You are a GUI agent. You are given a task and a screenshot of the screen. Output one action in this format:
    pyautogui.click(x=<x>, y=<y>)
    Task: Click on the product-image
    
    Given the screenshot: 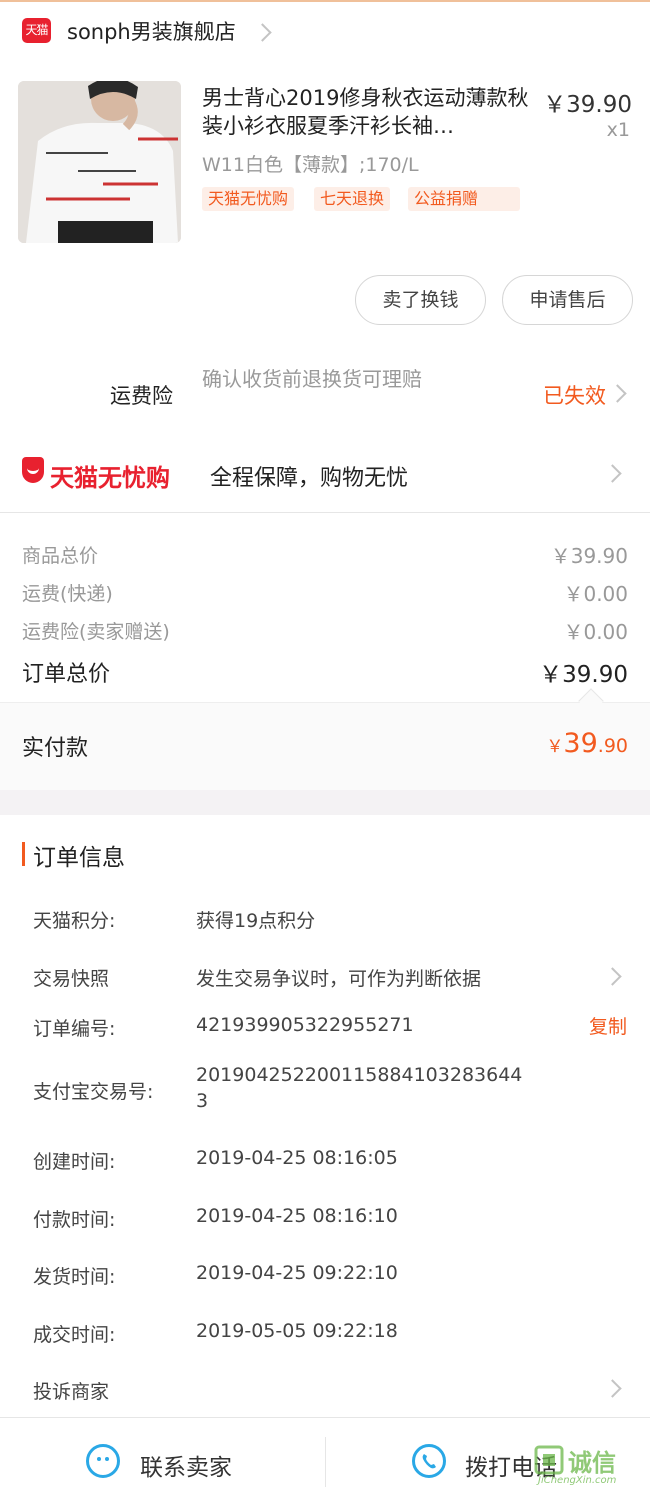 What is the action you would take?
    pyautogui.click(x=99, y=162)
    